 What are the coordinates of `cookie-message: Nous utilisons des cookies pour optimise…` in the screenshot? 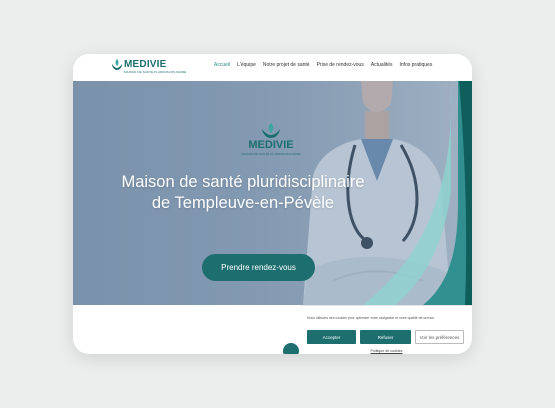 It's located at (371, 318).